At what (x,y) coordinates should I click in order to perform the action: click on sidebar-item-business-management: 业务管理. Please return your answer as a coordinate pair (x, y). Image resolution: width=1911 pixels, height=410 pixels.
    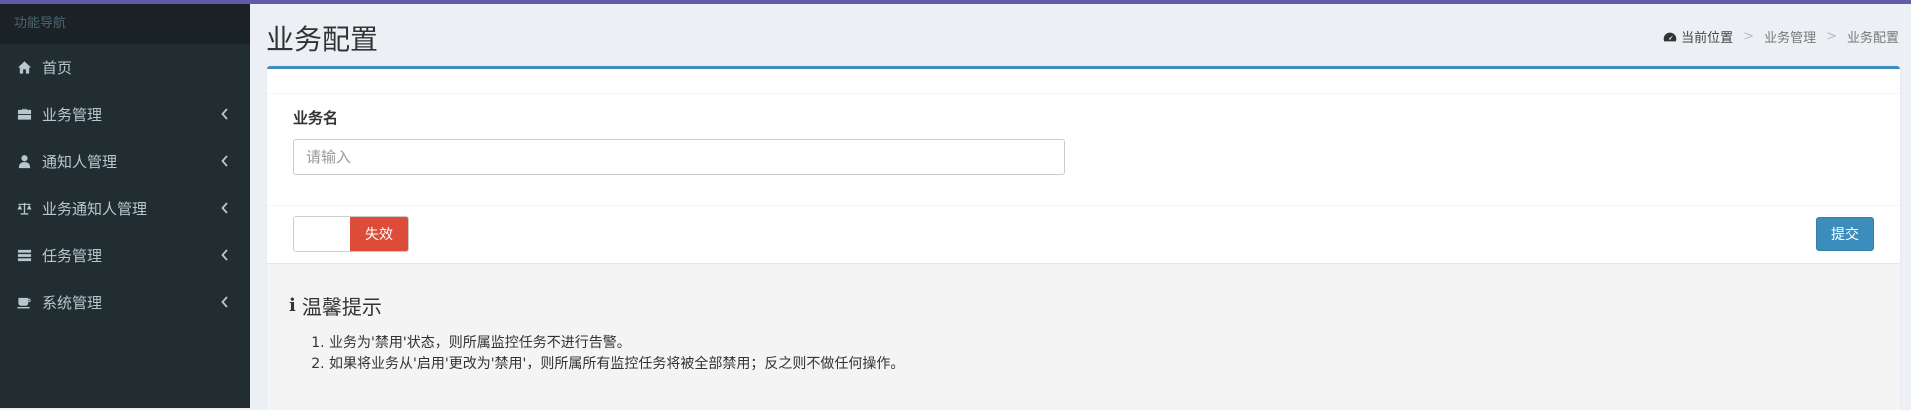
    Looking at the image, I should click on (125, 114).